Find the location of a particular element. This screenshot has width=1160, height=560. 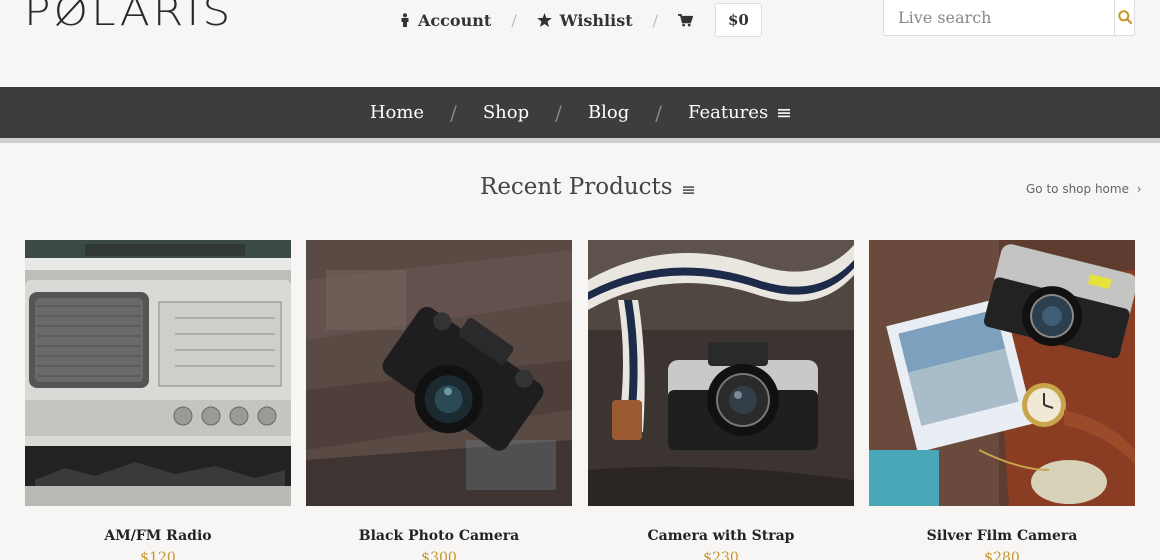

product-card: AM/FM Radio $120 is located at coordinates (158, 400).